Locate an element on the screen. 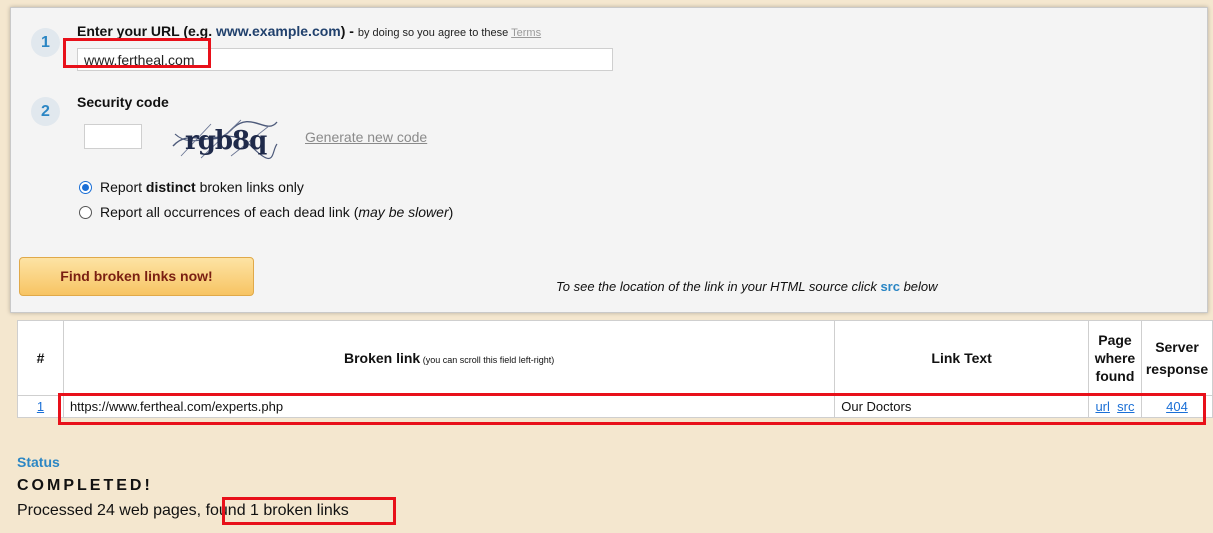 The image size is (1213, 533). status-value: COMPLETED! is located at coordinates (85, 485).